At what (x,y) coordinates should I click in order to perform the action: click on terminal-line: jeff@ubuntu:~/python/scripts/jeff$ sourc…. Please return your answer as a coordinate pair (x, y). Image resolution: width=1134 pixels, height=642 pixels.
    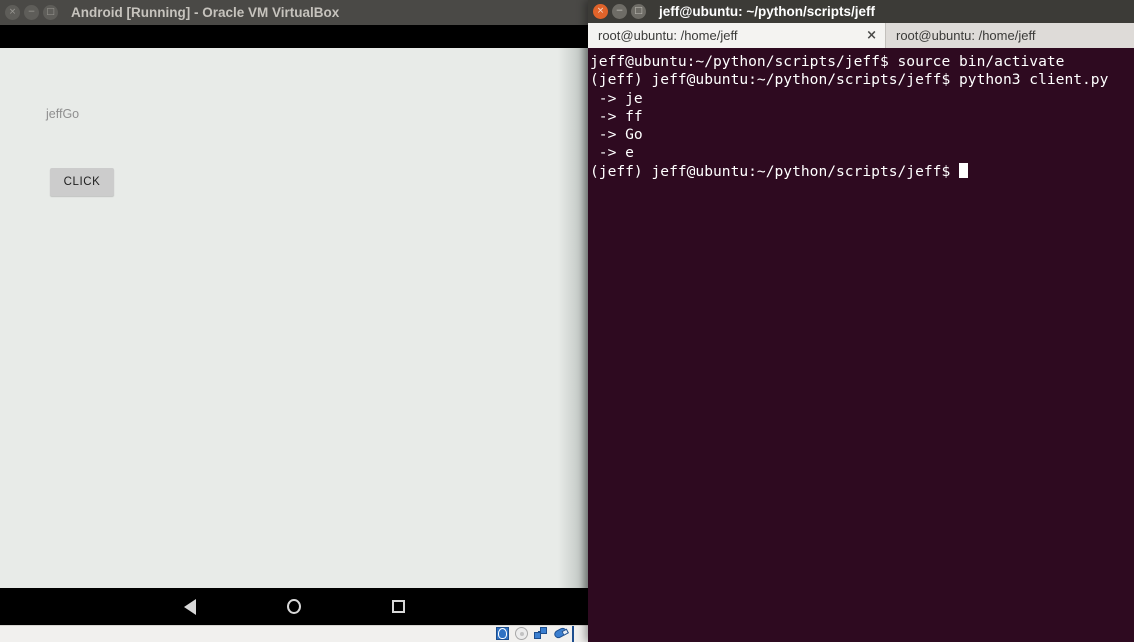
    Looking at the image, I should click on (827, 61).